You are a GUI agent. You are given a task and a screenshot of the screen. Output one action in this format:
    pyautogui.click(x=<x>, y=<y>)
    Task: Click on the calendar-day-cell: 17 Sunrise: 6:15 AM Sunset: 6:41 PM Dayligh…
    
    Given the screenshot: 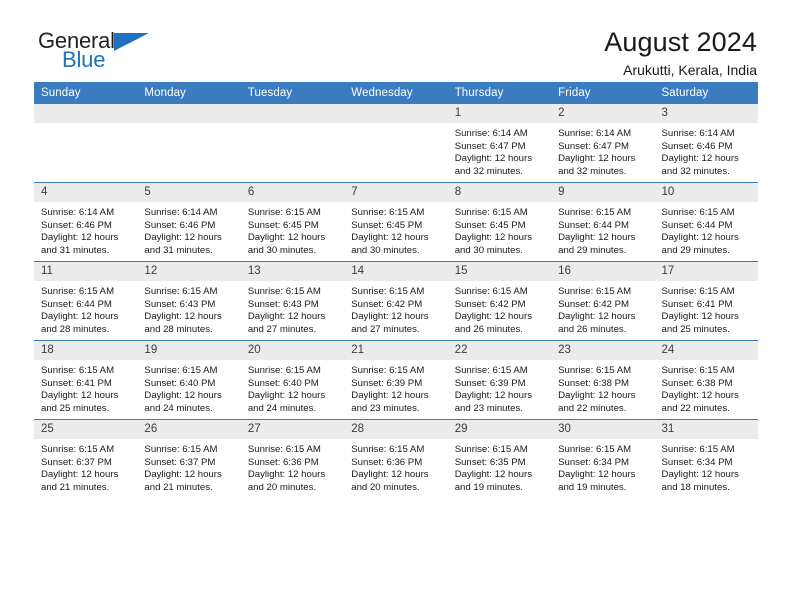 What is the action you would take?
    pyautogui.click(x=706, y=301)
    